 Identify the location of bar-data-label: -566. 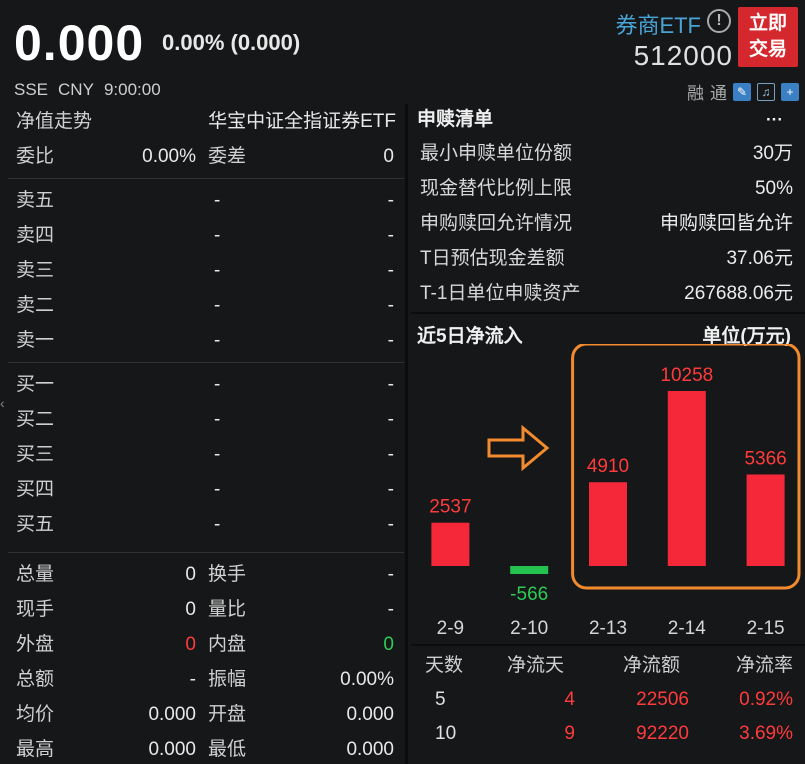
(529, 594).